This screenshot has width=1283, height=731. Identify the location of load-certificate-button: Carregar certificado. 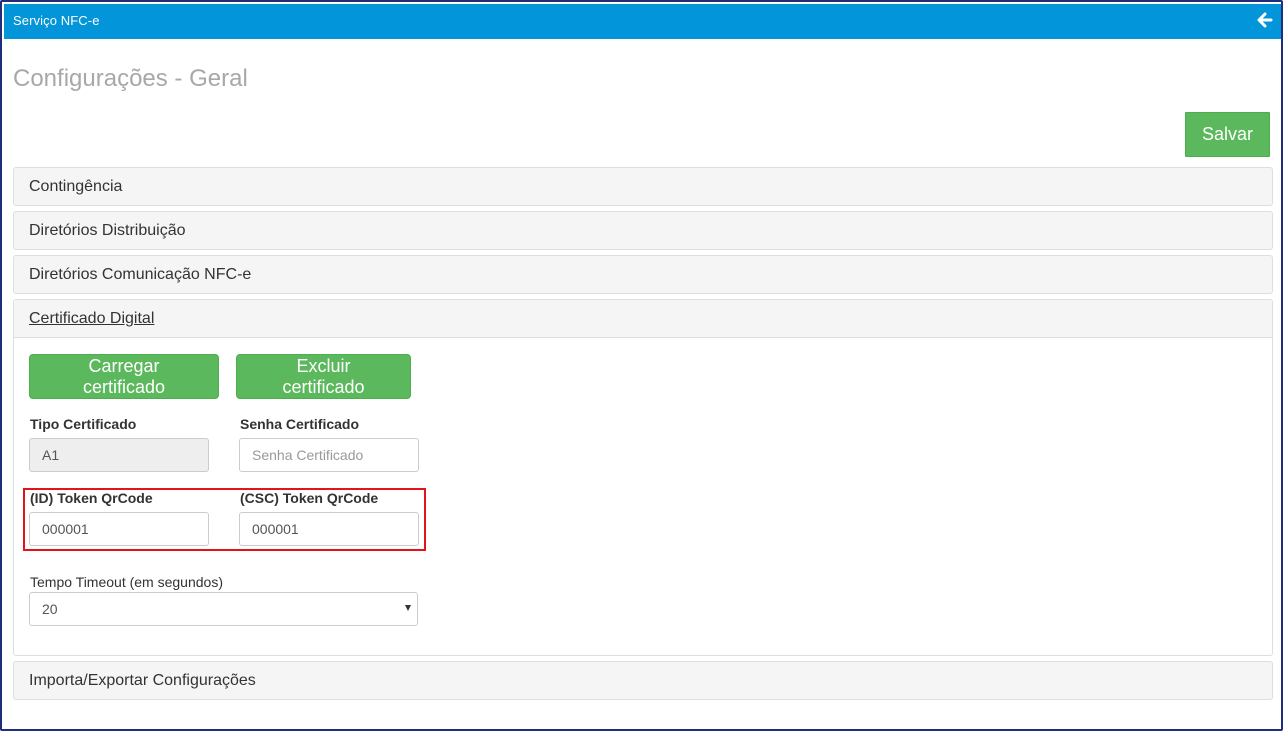
(124, 376).